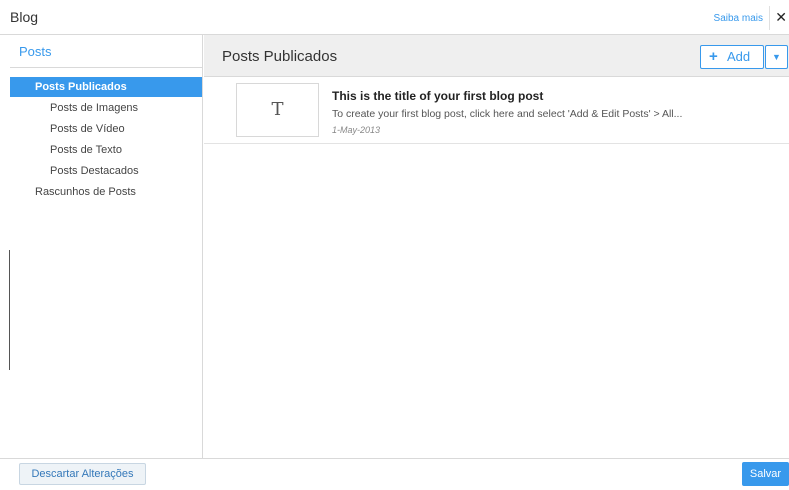  I want to click on plus-icon: +, so click(713, 56).